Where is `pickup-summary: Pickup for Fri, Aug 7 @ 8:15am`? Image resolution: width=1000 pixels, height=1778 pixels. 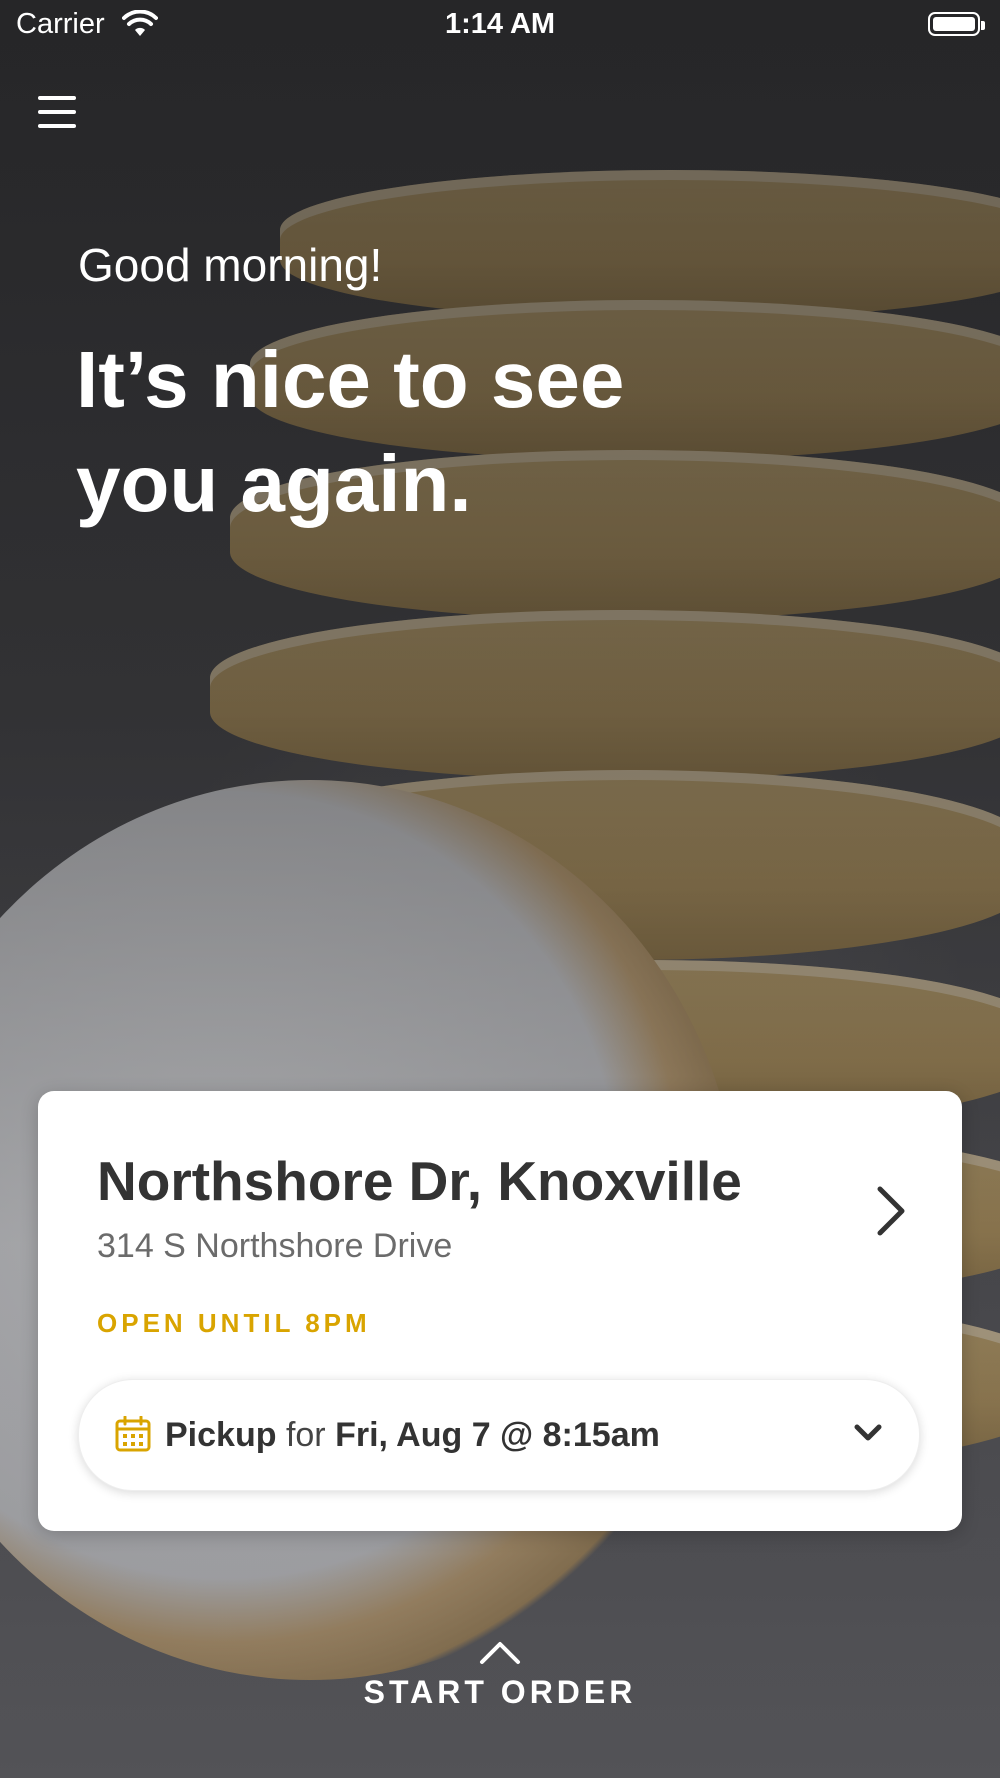 pickup-summary: Pickup for Fri, Aug 7 @ 8:15am is located at coordinates (412, 1435).